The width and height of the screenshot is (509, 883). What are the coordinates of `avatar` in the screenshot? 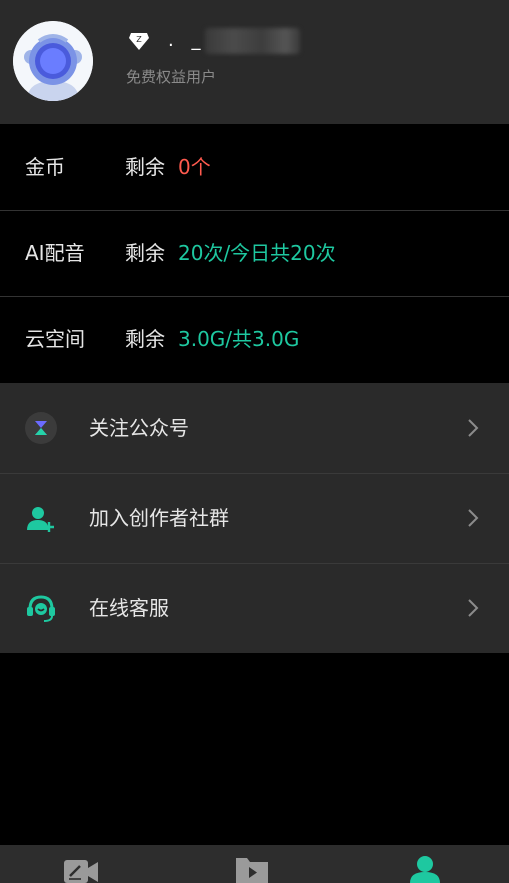 It's located at (53, 61).